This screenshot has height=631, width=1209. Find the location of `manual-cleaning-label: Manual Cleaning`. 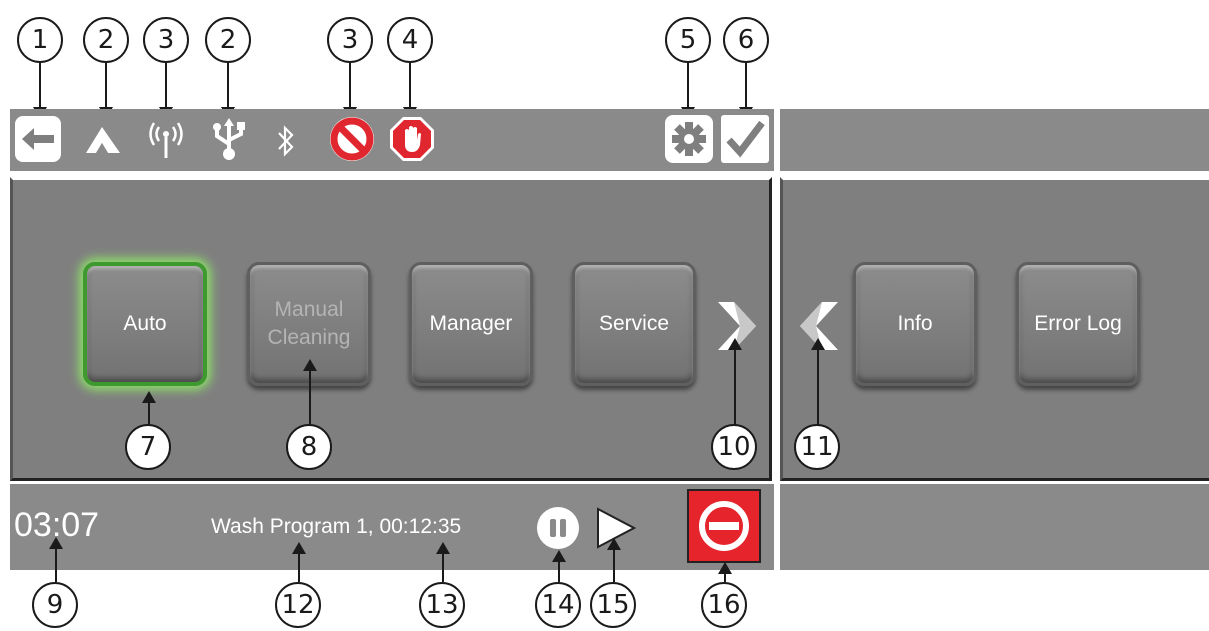

manual-cleaning-label: Manual Cleaning is located at coordinates (309, 323).